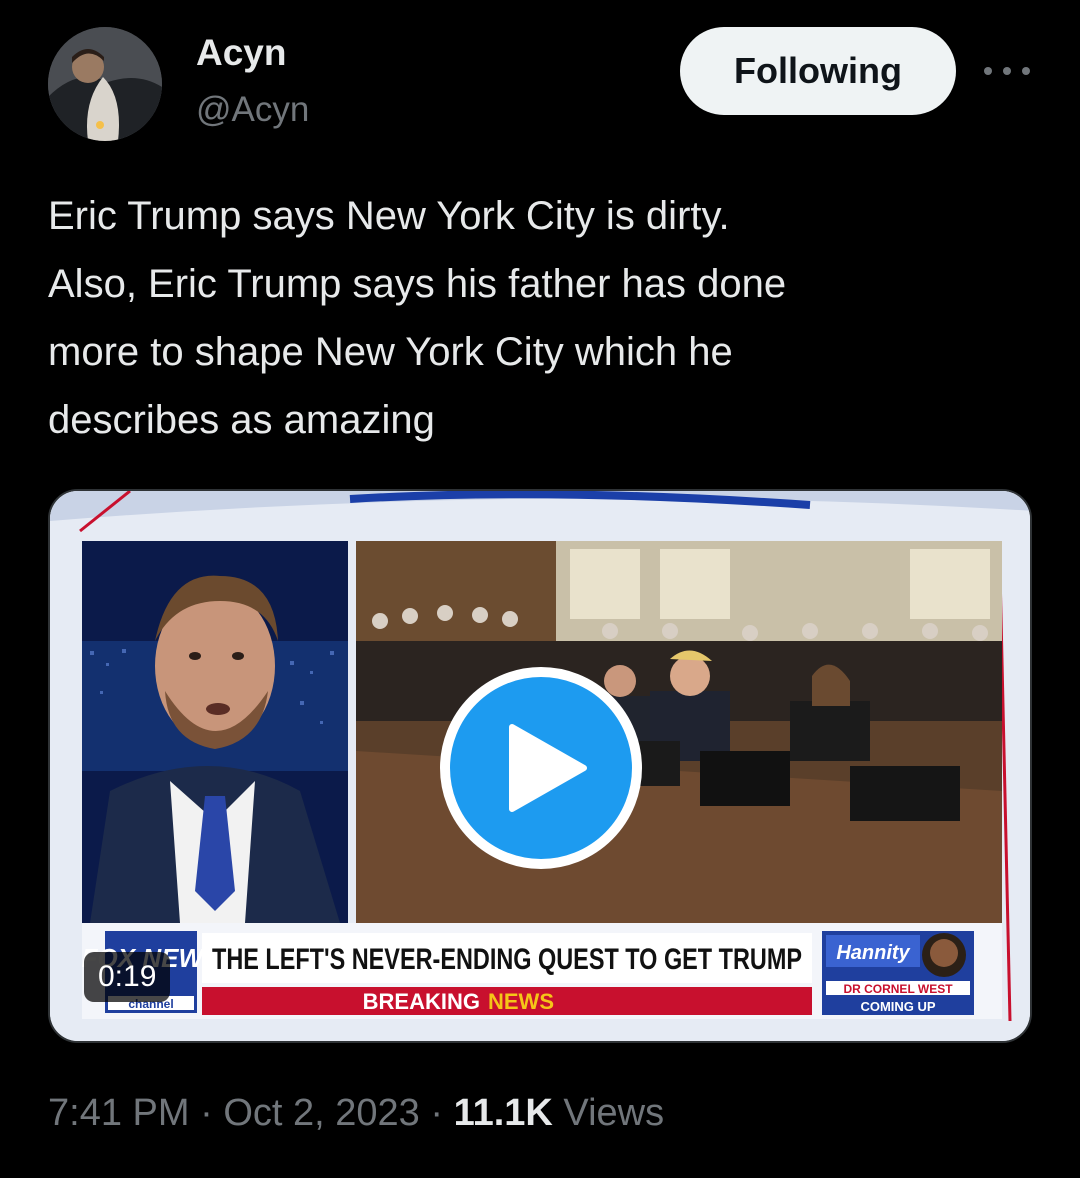  What do you see at coordinates (241, 53) in the screenshot?
I see `author-display-name: Acyn` at bounding box center [241, 53].